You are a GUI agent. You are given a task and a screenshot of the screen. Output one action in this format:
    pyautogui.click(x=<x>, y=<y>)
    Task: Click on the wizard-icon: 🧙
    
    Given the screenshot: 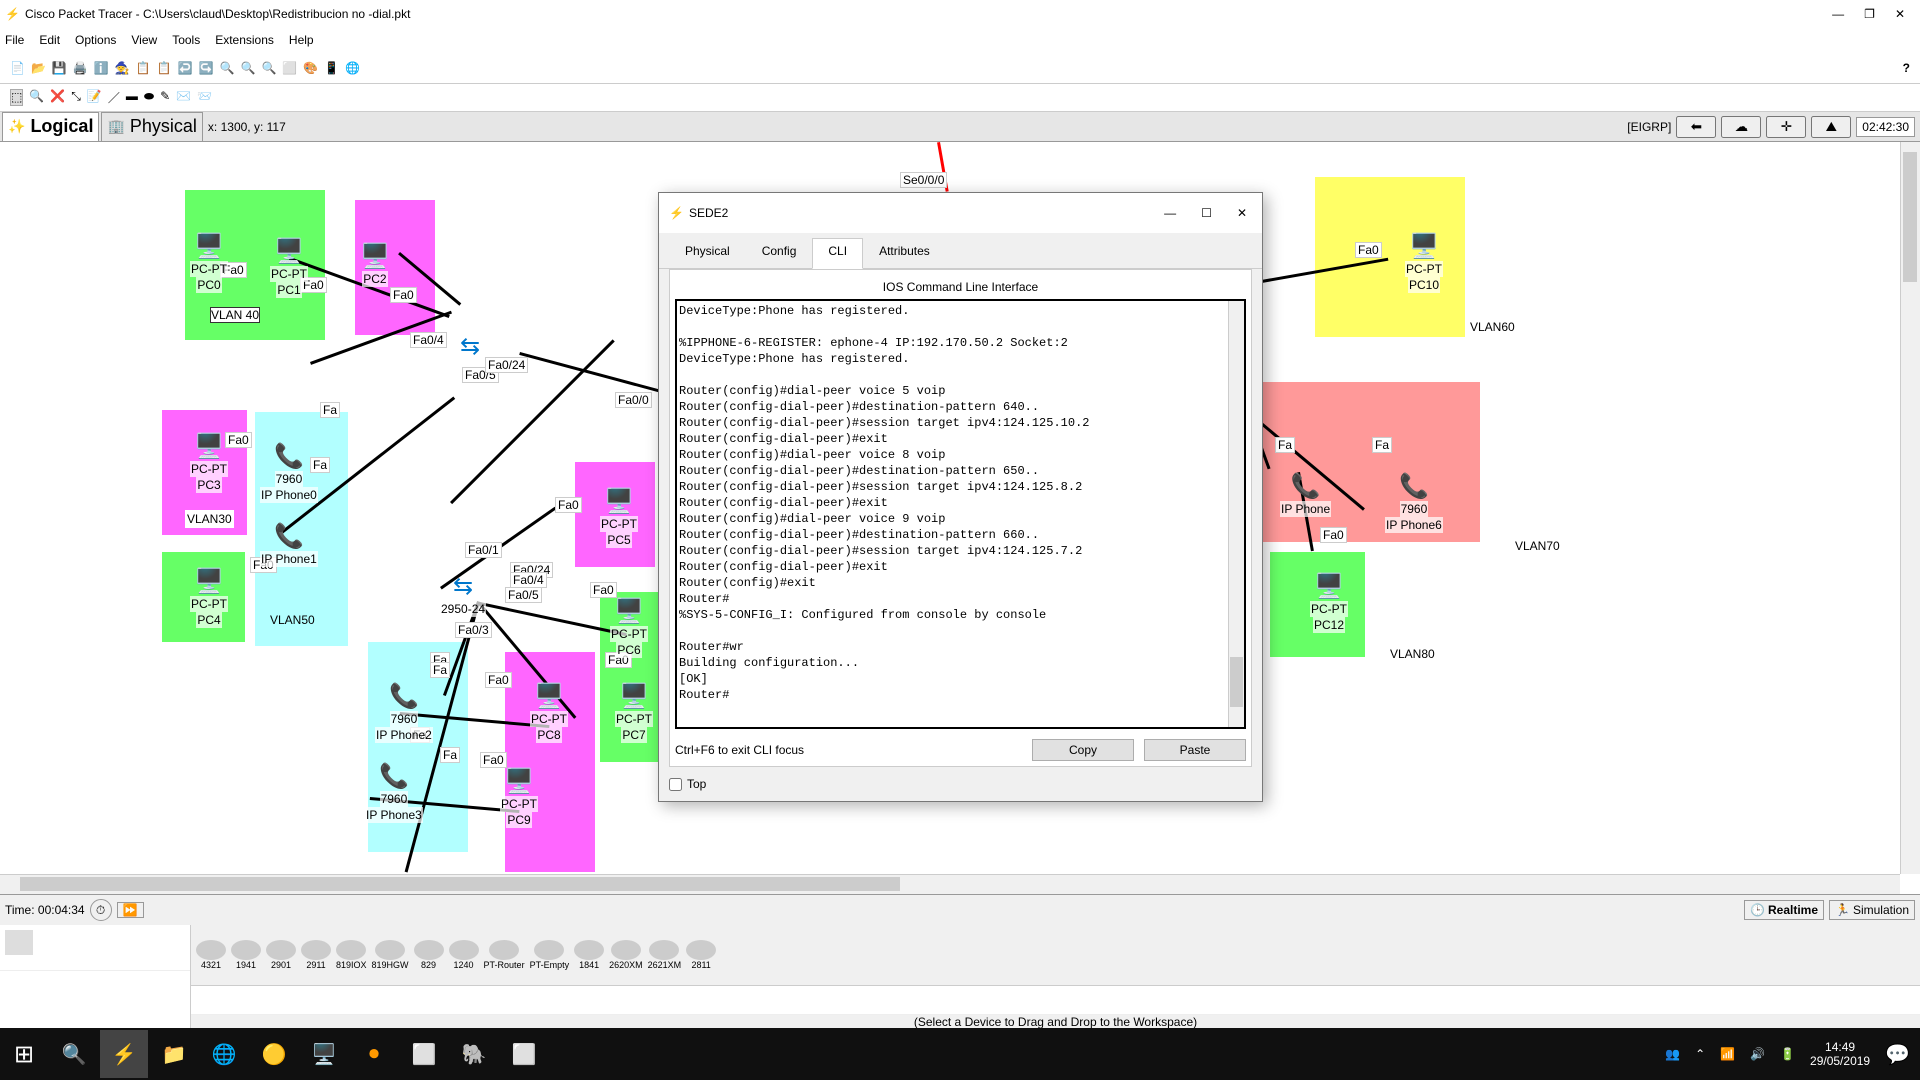 What is the action you would take?
    pyautogui.click(x=122, y=68)
    